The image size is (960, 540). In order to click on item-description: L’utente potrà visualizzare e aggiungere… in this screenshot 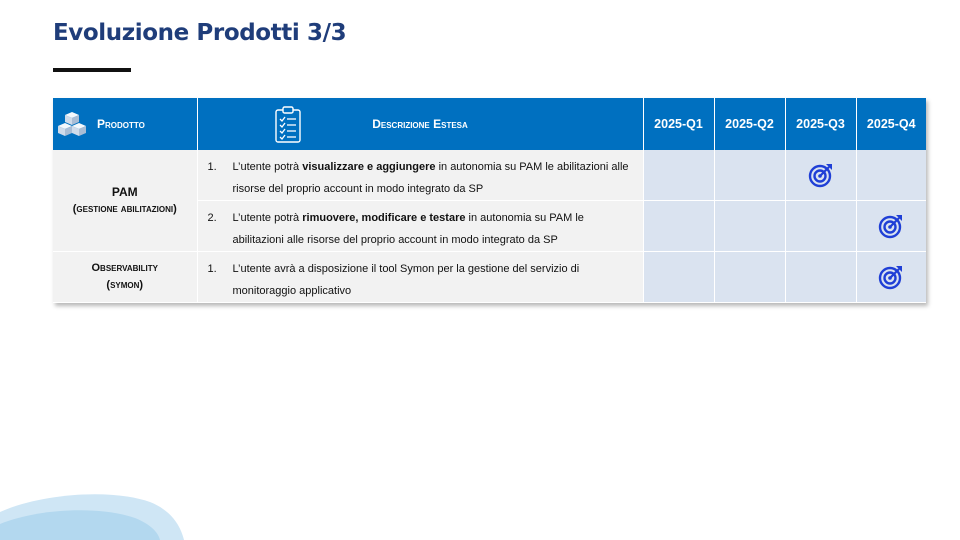, I will do `click(430, 178)`.